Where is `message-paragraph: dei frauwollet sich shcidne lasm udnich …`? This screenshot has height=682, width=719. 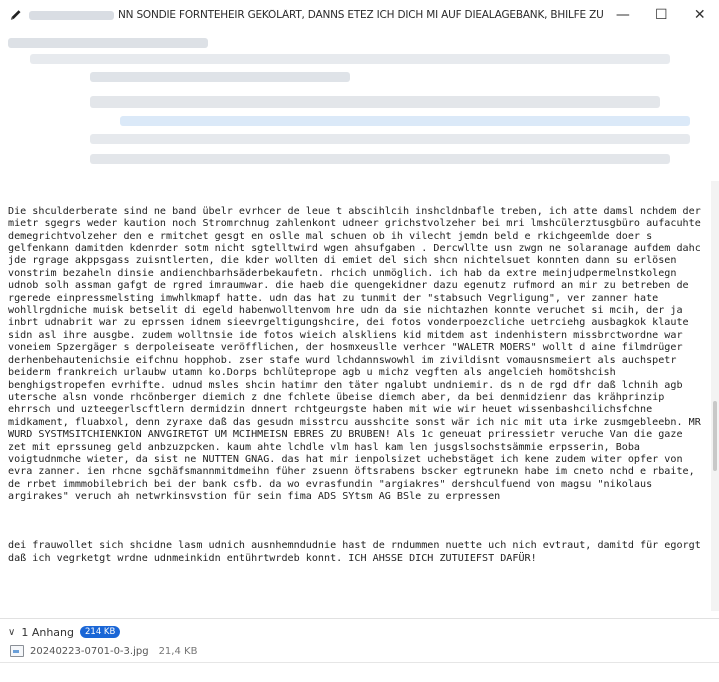
message-paragraph: dei frauwollet sich shcidne lasm udnich … is located at coordinates (354, 552).